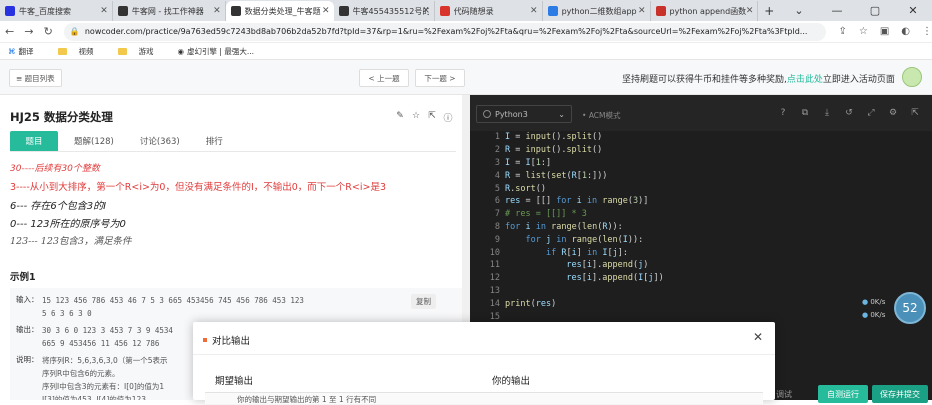  What do you see at coordinates (912, 77) in the screenshot?
I see `avatar` at bounding box center [912, 77].